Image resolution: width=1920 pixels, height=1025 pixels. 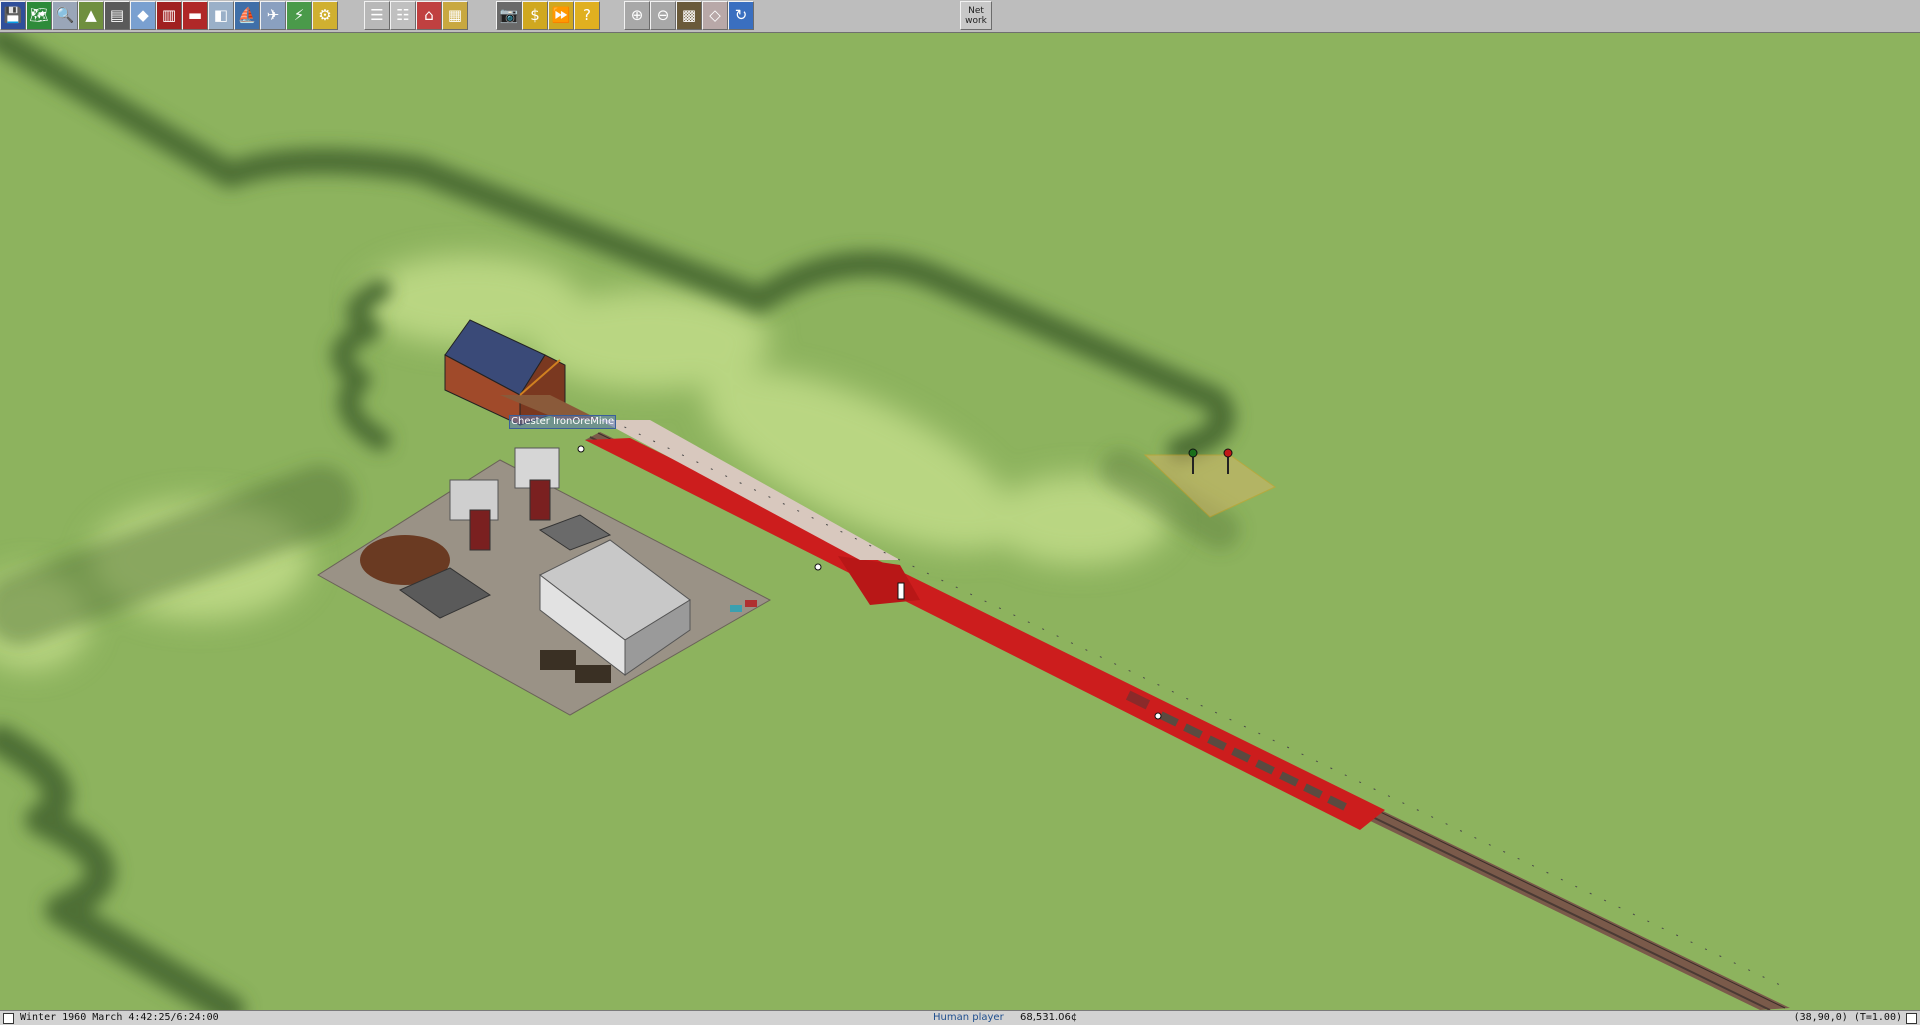 I want to click on network-button-label: work, so click(x=976, y=20).